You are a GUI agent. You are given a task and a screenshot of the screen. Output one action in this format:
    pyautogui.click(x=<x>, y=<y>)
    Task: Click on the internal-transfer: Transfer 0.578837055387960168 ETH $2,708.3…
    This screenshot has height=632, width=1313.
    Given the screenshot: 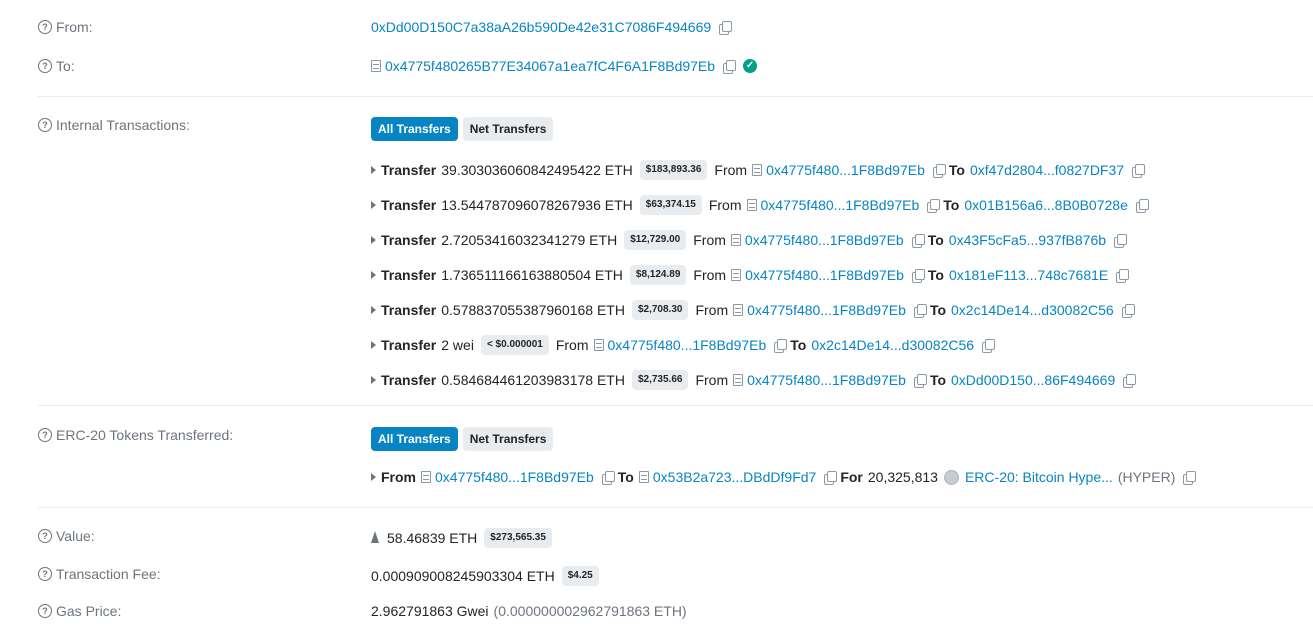 What is the action you would take?
    pyautogui.click(x=753, y=310)
    